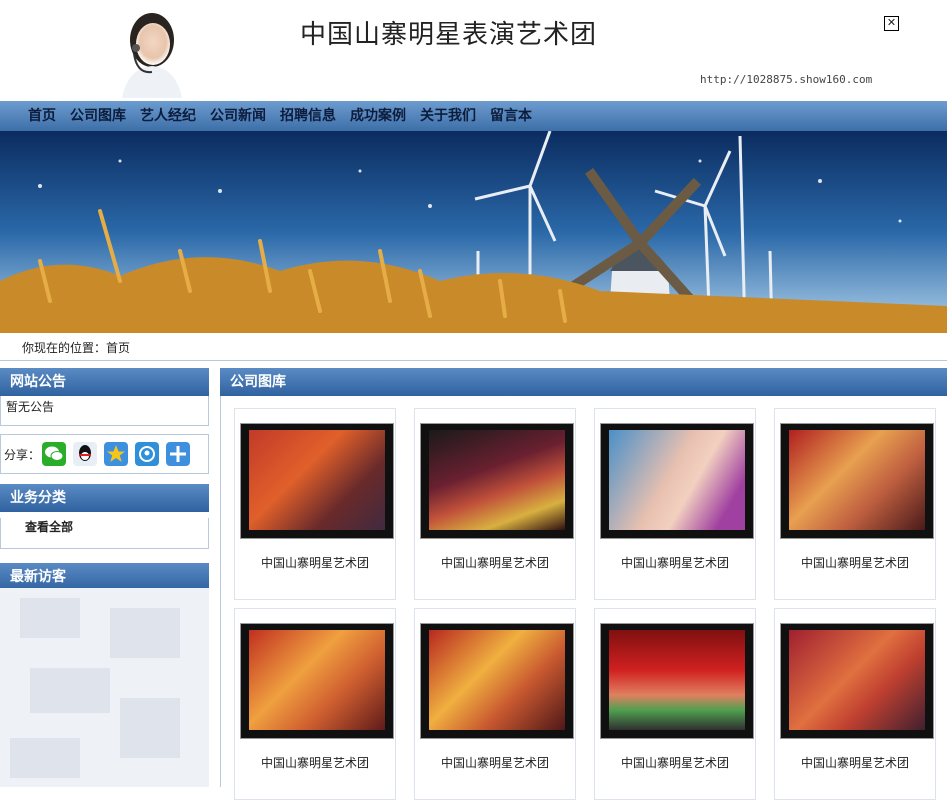  Describe the element at coordinates (583, 382) in the screenshot. I see `gallery-title: 公司图库` at that location.